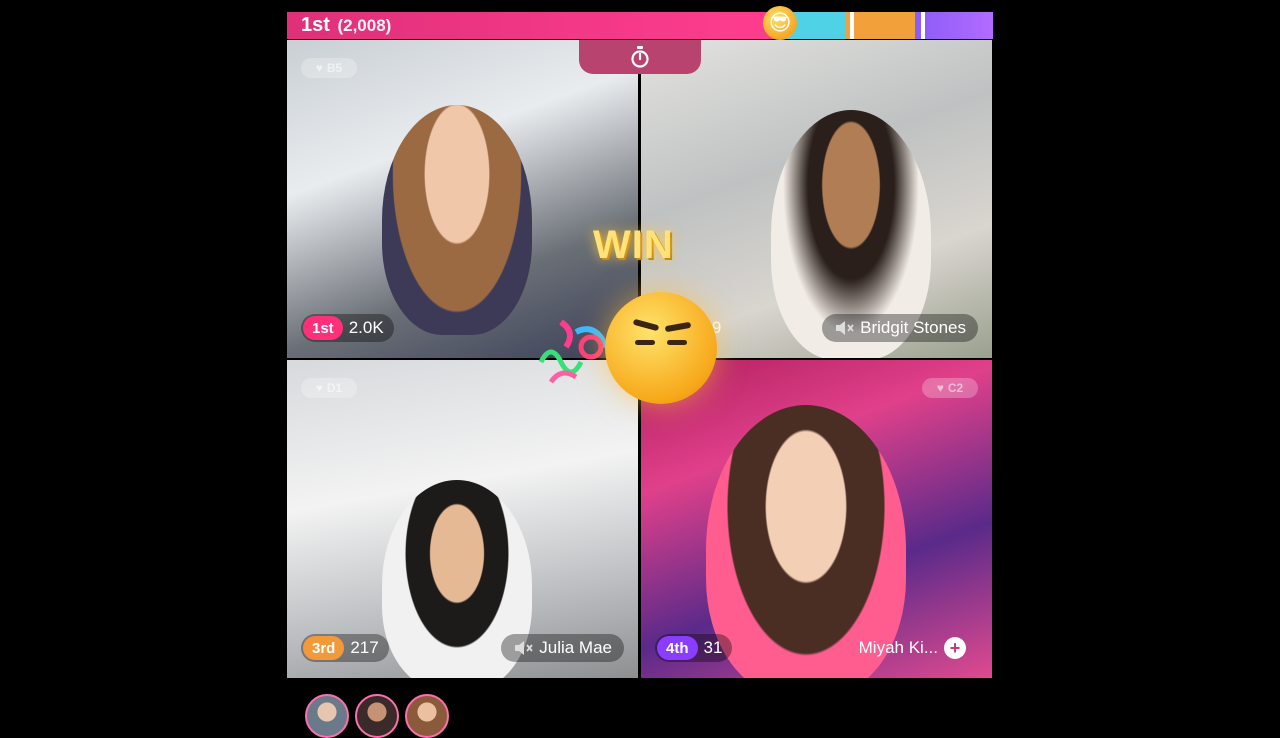 The width and height of the screenshot is (1280, 738). I want to click on participant-name-pill: Miyah Ki... +, so click(912, 648).